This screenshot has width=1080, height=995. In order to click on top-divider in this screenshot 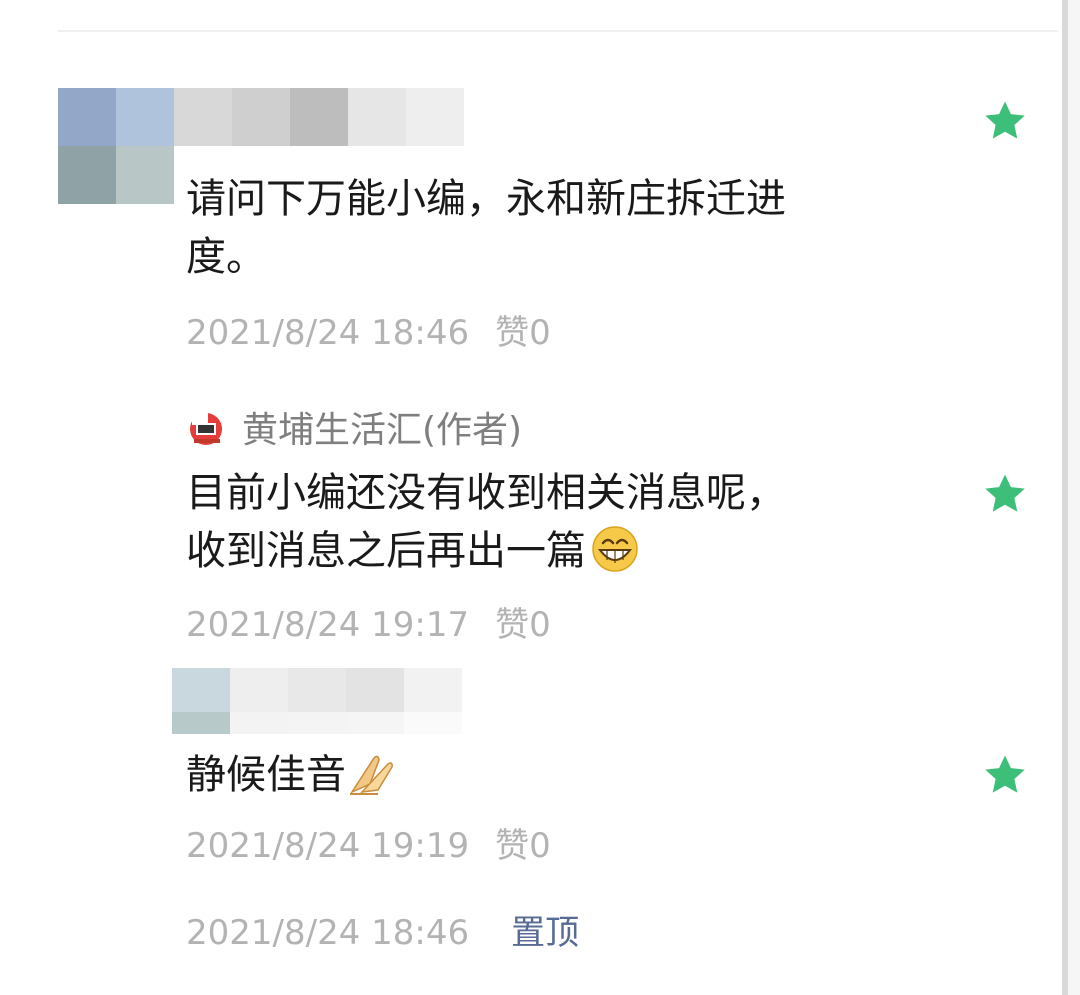, I will do `click(558, 31)`.